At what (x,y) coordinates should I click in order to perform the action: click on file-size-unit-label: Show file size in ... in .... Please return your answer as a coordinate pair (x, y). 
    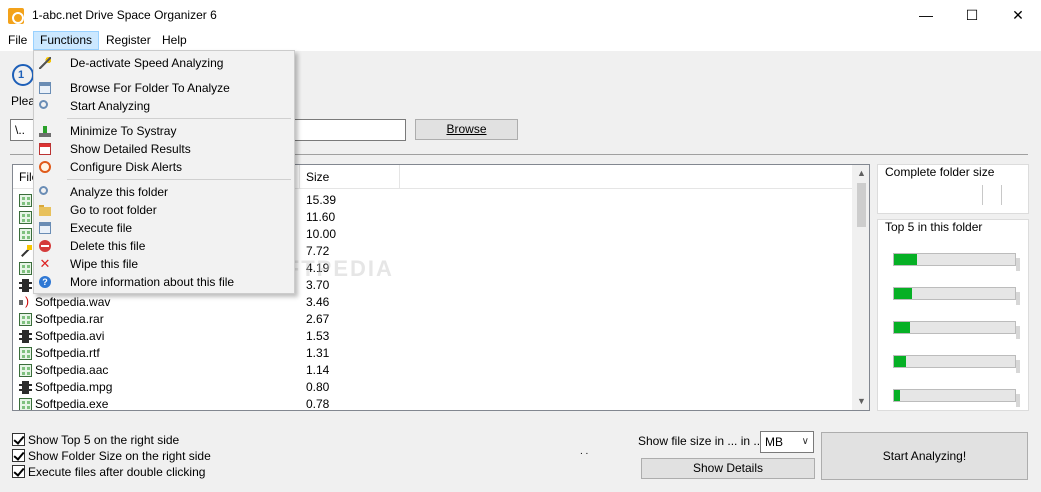
    Looking at the image, I should click on (701, 441).